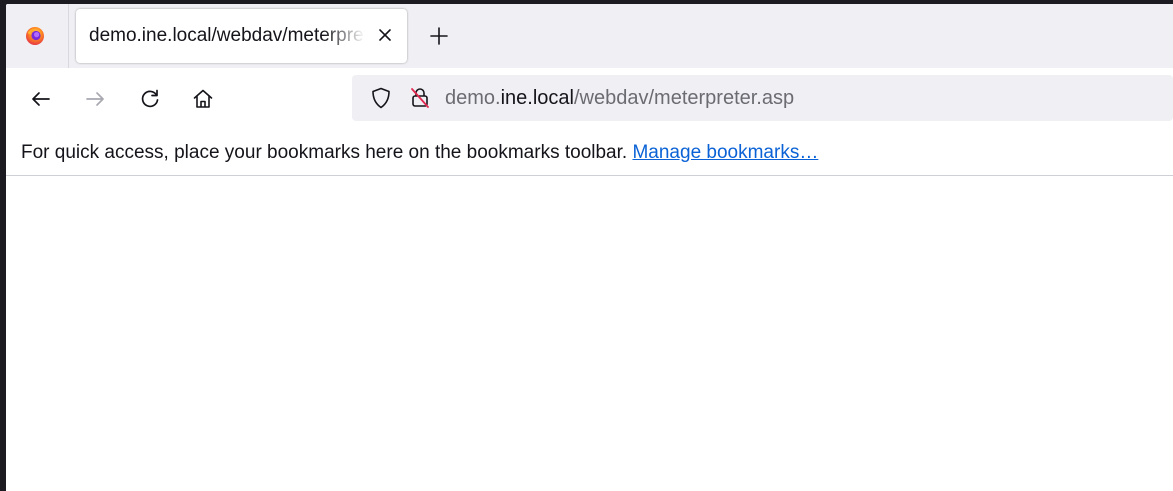 This screenshot has width=1173, height=491. Describe the element at coordinates (227, 35) in the screenshot. I see `tab-title: demo.ine.local/webdav/meterpreter.asp` at that location.